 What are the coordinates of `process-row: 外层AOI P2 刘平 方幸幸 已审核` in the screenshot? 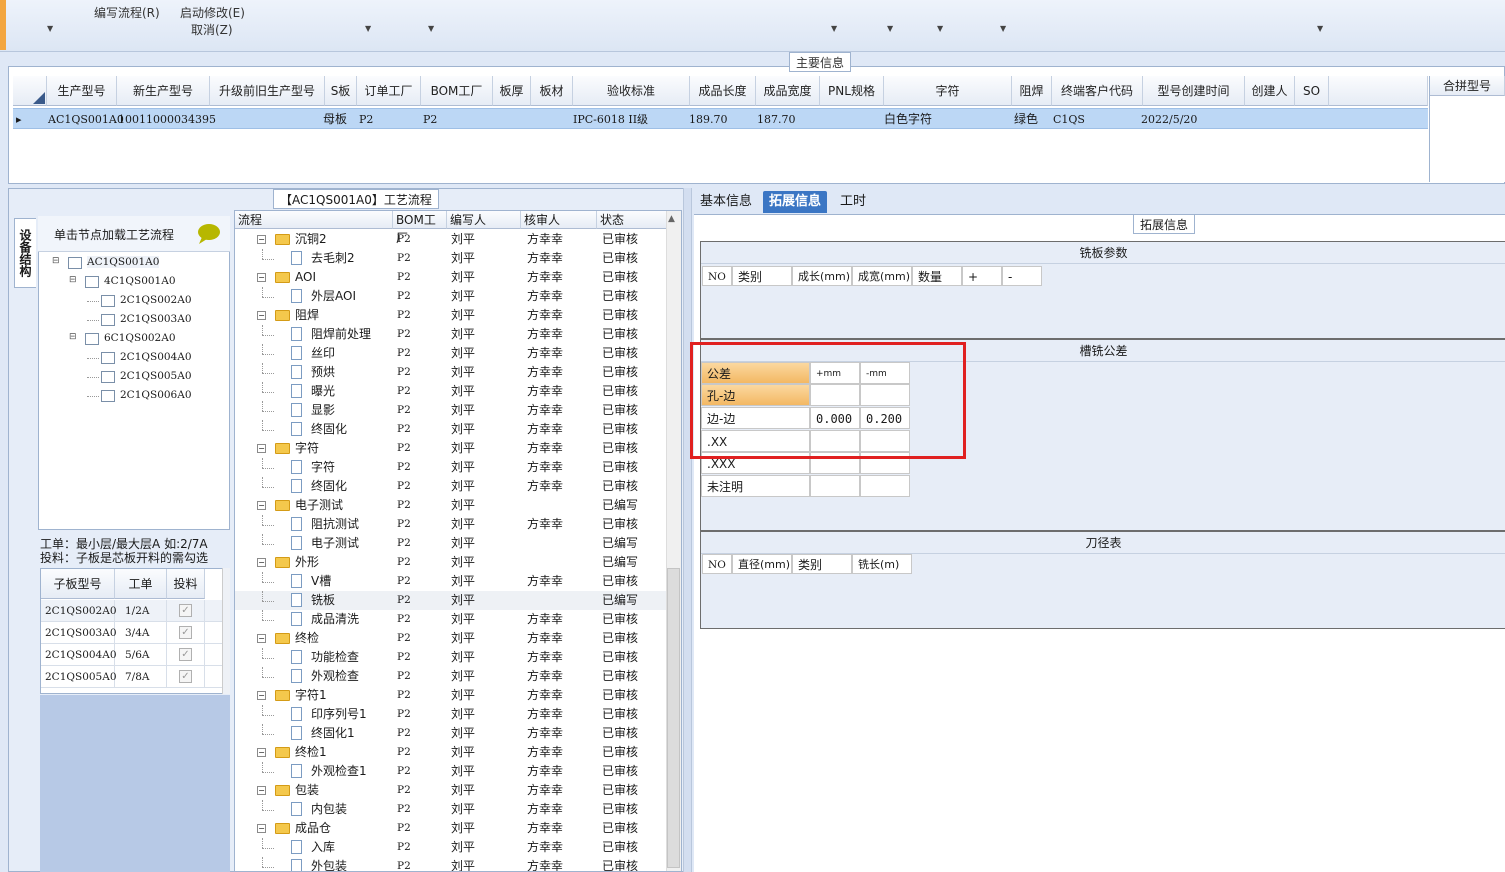 It's located at (451, 296).